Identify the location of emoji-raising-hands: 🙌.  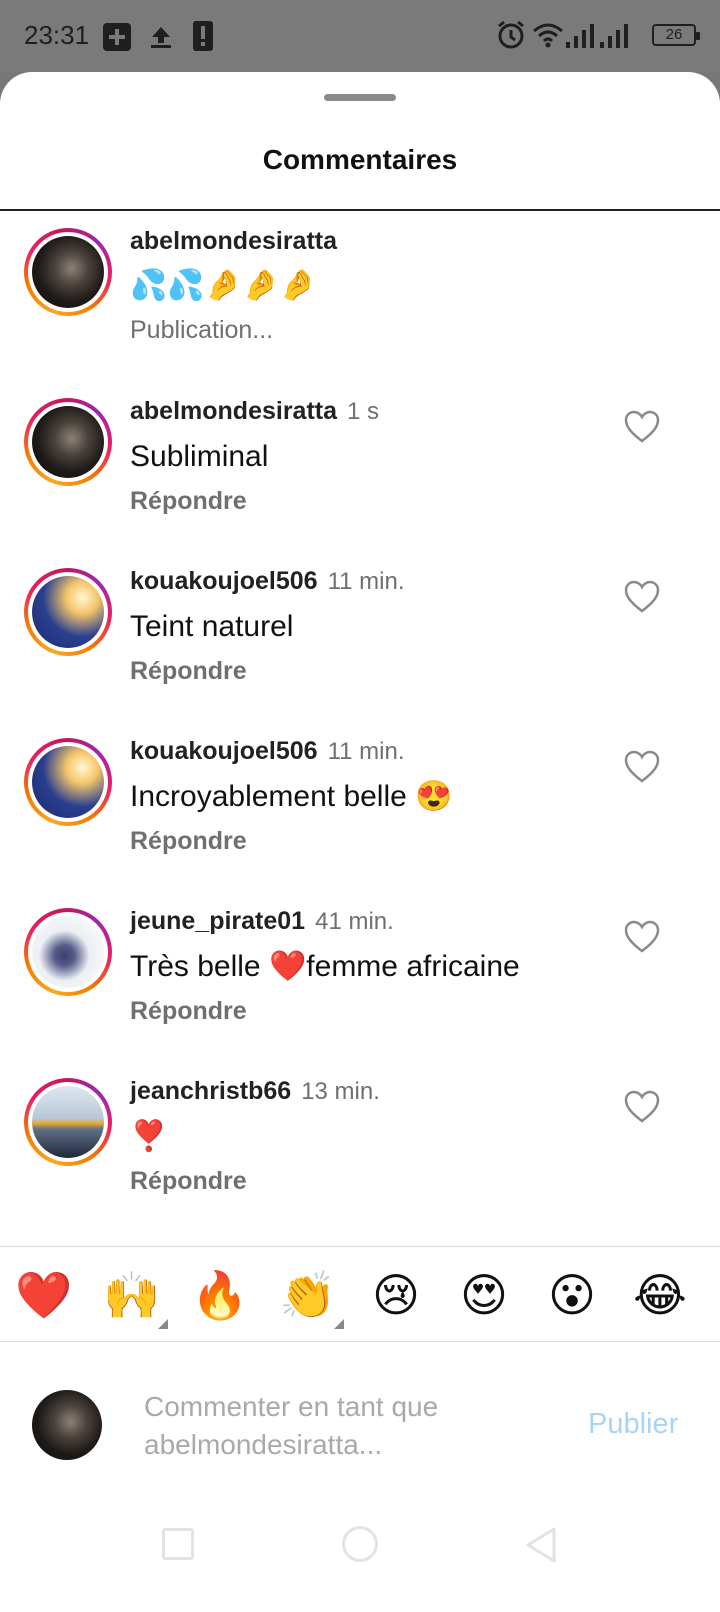
(135, 1298).